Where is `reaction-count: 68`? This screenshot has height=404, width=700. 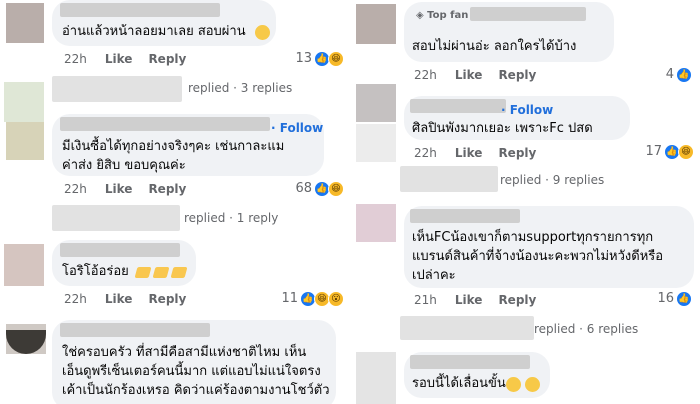 reaction-count: 68 is located at coordinates (300, 188).